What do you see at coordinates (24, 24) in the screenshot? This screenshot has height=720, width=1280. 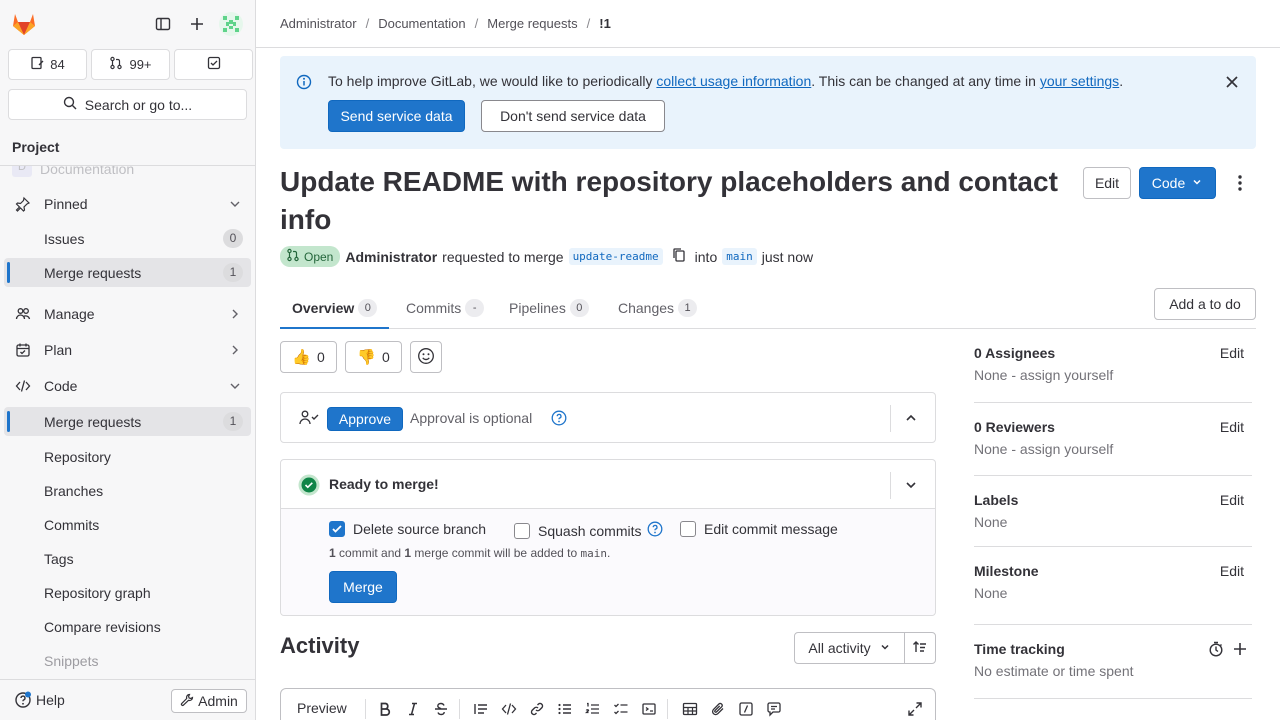 I see `gitlab-logo-icon` at bounding box center [24, 24].